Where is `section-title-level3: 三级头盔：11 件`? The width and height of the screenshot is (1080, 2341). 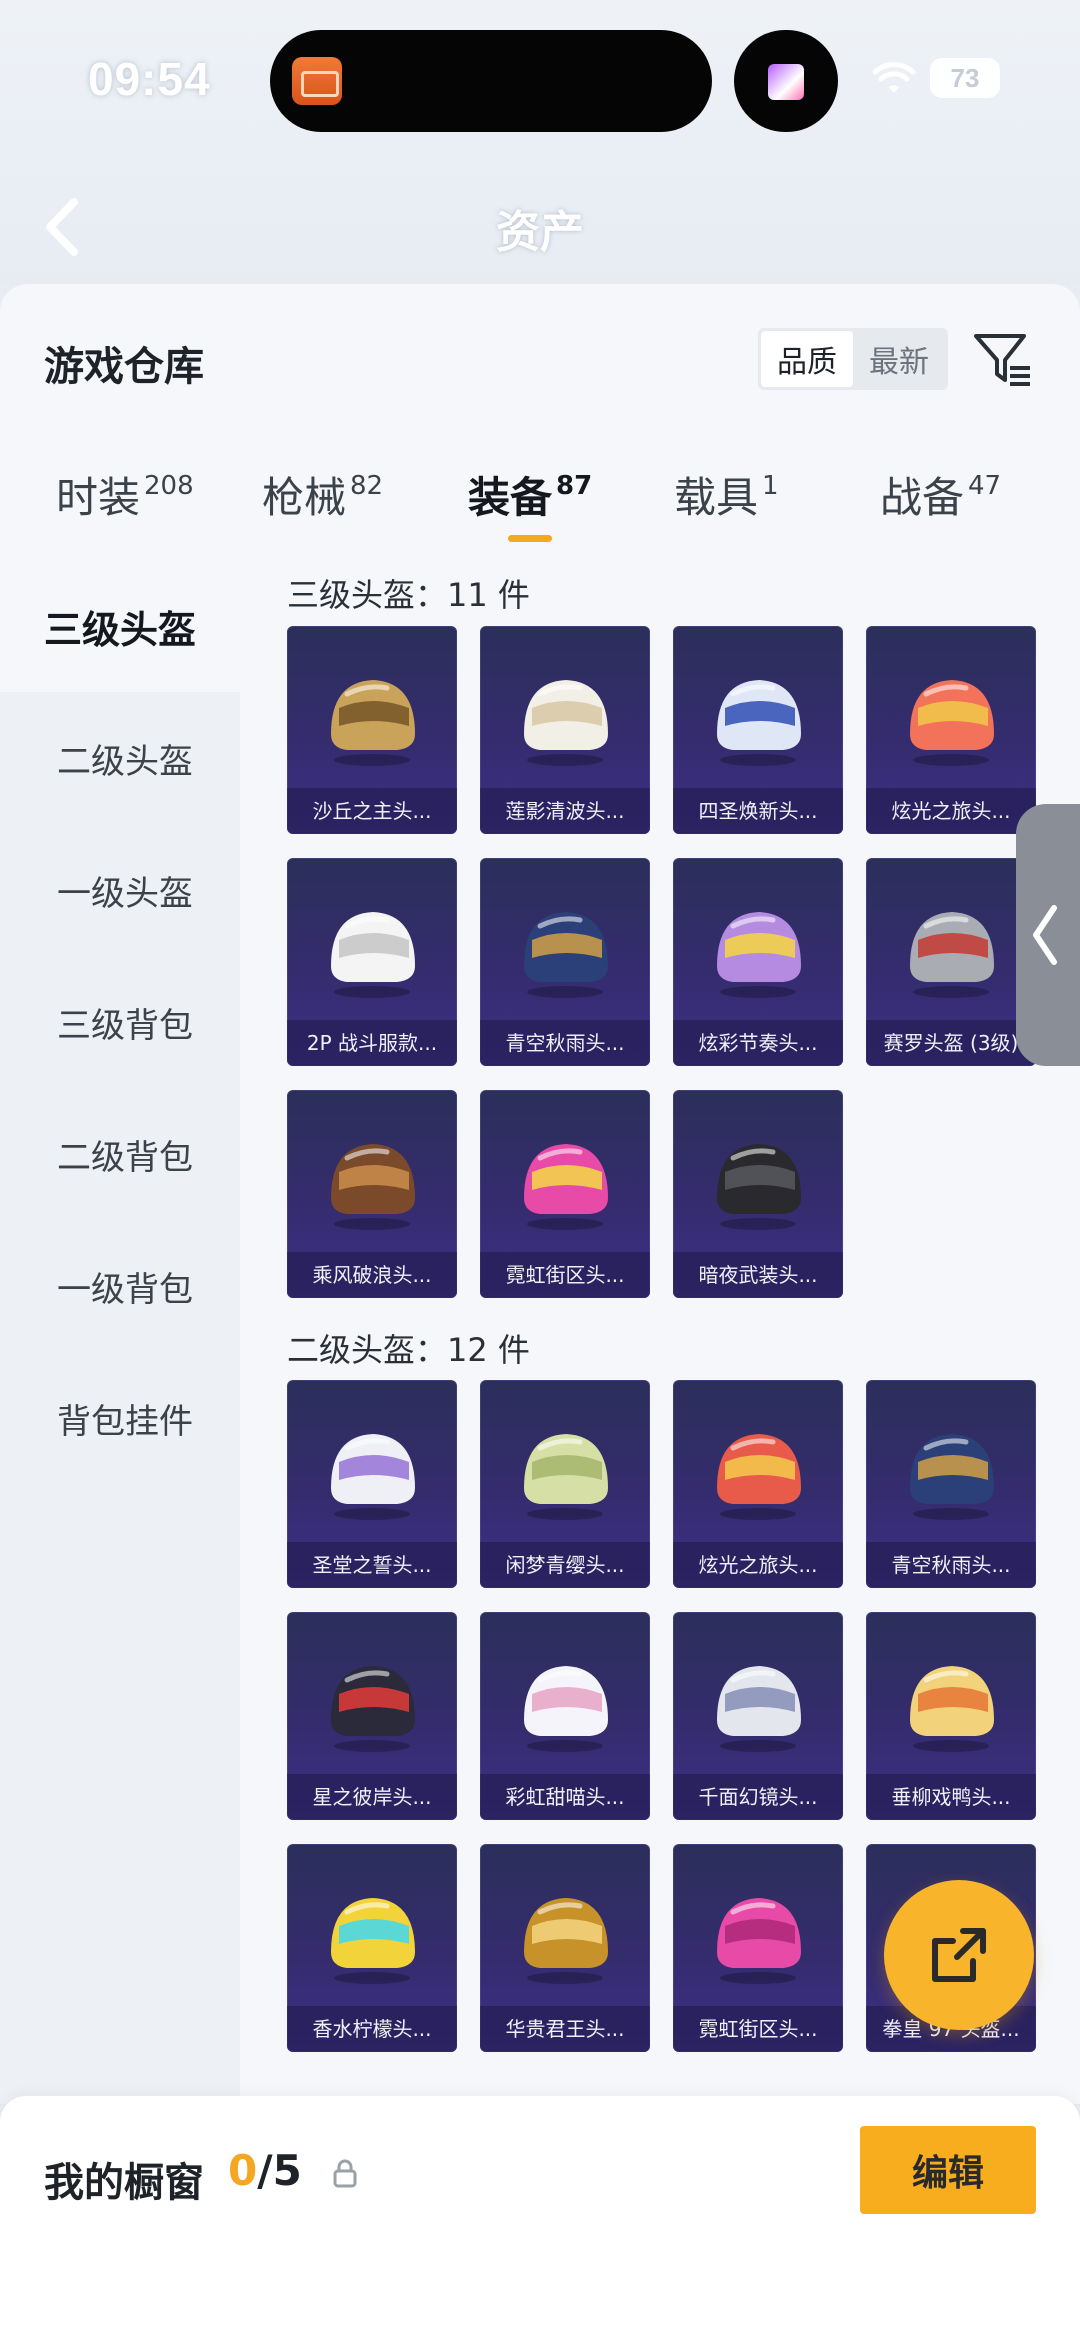
section-title-level3: 三级头盔：11 件 is located at coordinates (408, 595).